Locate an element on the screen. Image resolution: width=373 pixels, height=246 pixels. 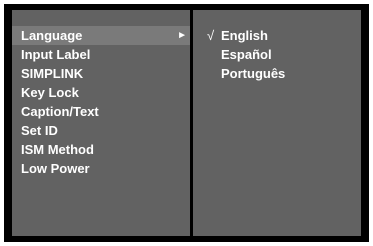
menu-item-label: Key Lock is located at coordinates (50, 92).